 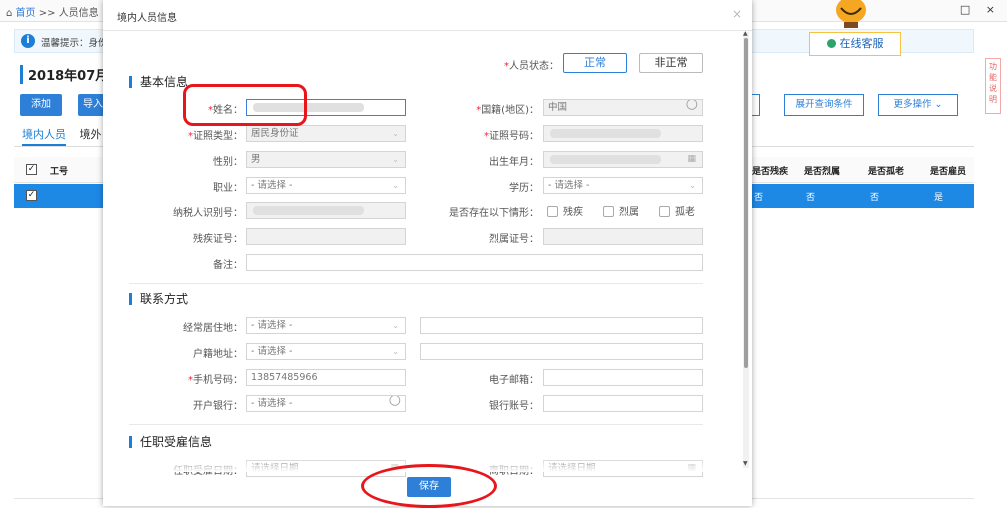 What do you see at coordinates (980, 9) in the screenshot?
I see `window-controls: □ ×` at bounding box center [980, 9].